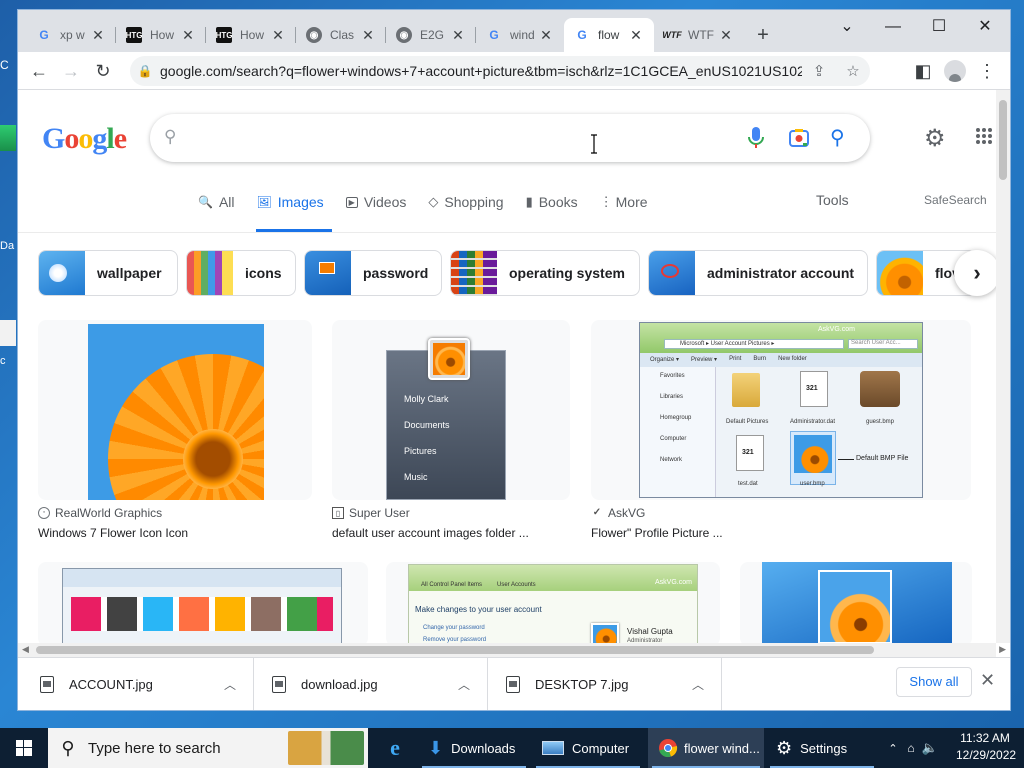 The width and height of the screenshot is (1024, 768). I want to click on chip-wallpaper: wallpaper, so click(108, 273).